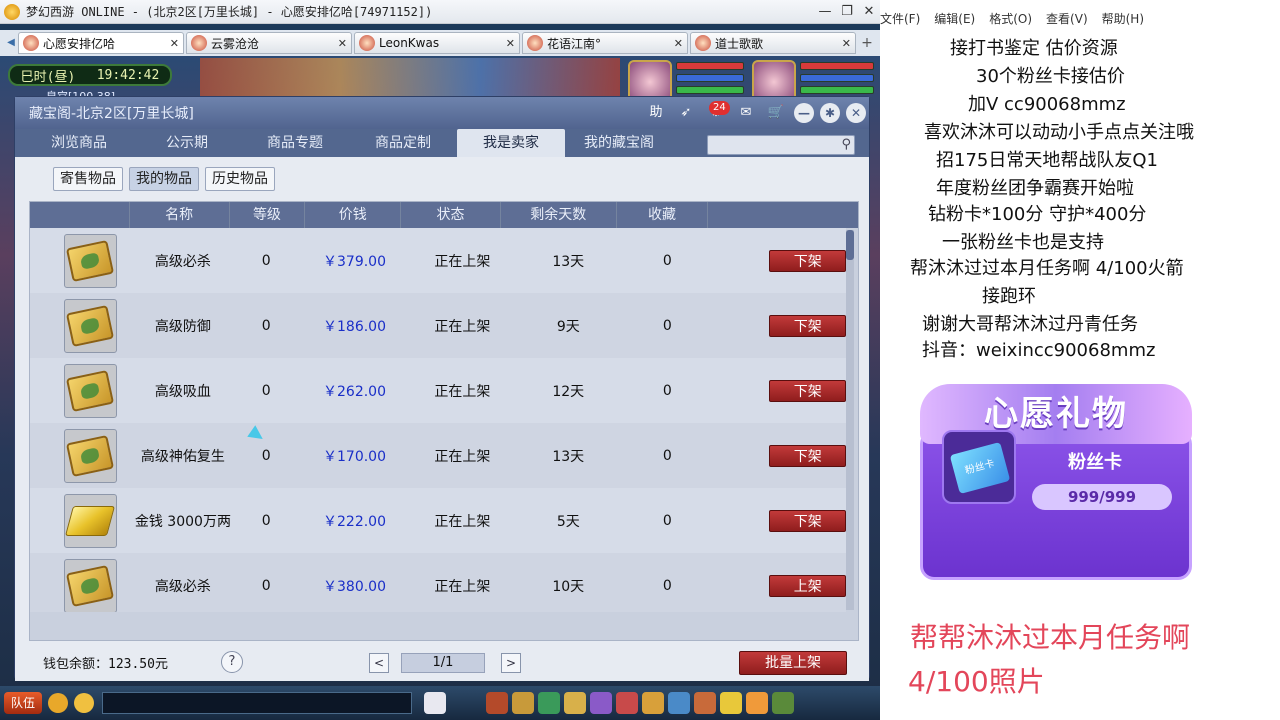 This screenshot has height=720, width=1280. Describe the element at coordinates (783, 703) in the screenshot. I see `system-icon` at that location.